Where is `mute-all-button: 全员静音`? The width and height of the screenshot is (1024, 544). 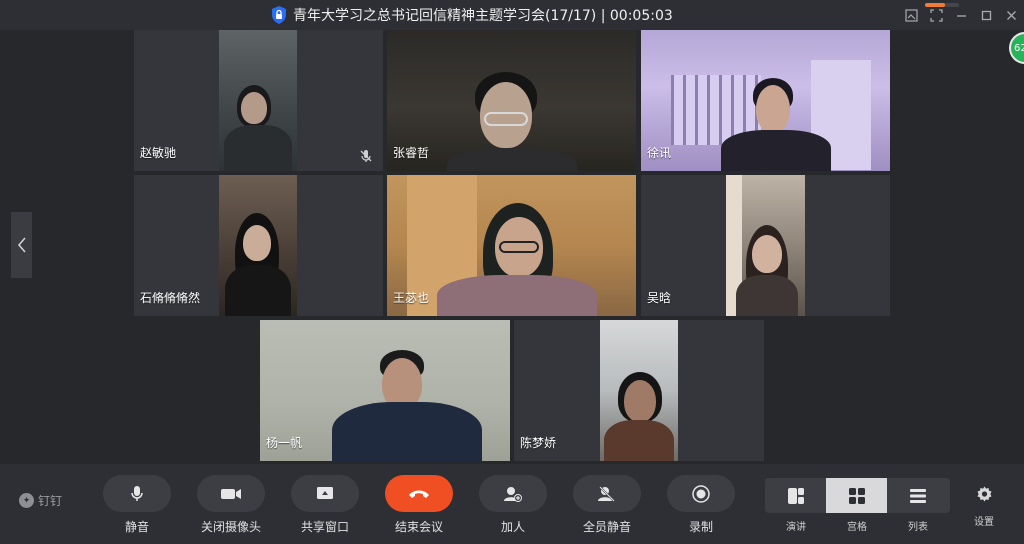
mute-all-button: 全员静音 is located at coordinates (607, 505).